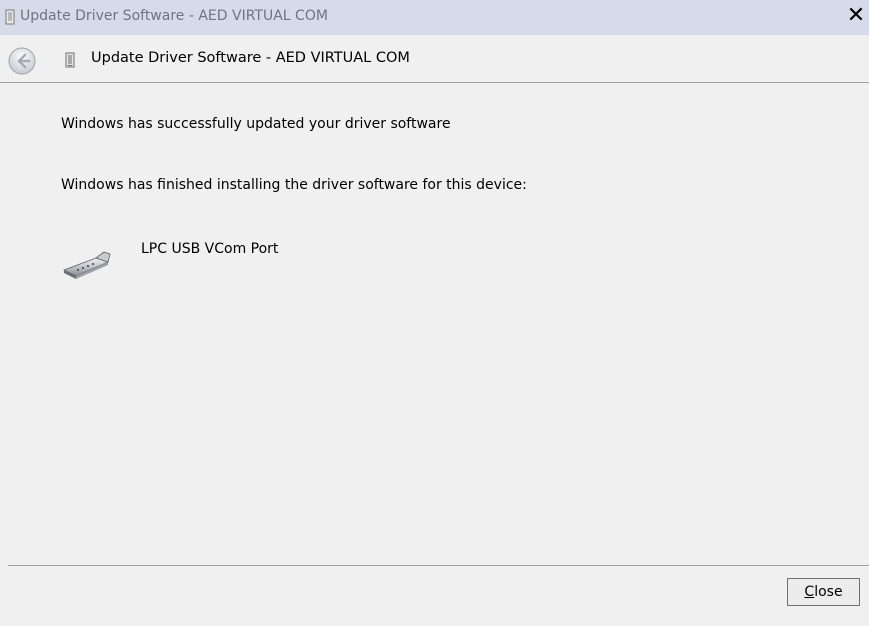  What do you see at coordinates (434, 59) in the screenshot?
I see `navigation-bar: Update Driver Software - AED VIRTUAL COM` at bounding box center [434, 59].